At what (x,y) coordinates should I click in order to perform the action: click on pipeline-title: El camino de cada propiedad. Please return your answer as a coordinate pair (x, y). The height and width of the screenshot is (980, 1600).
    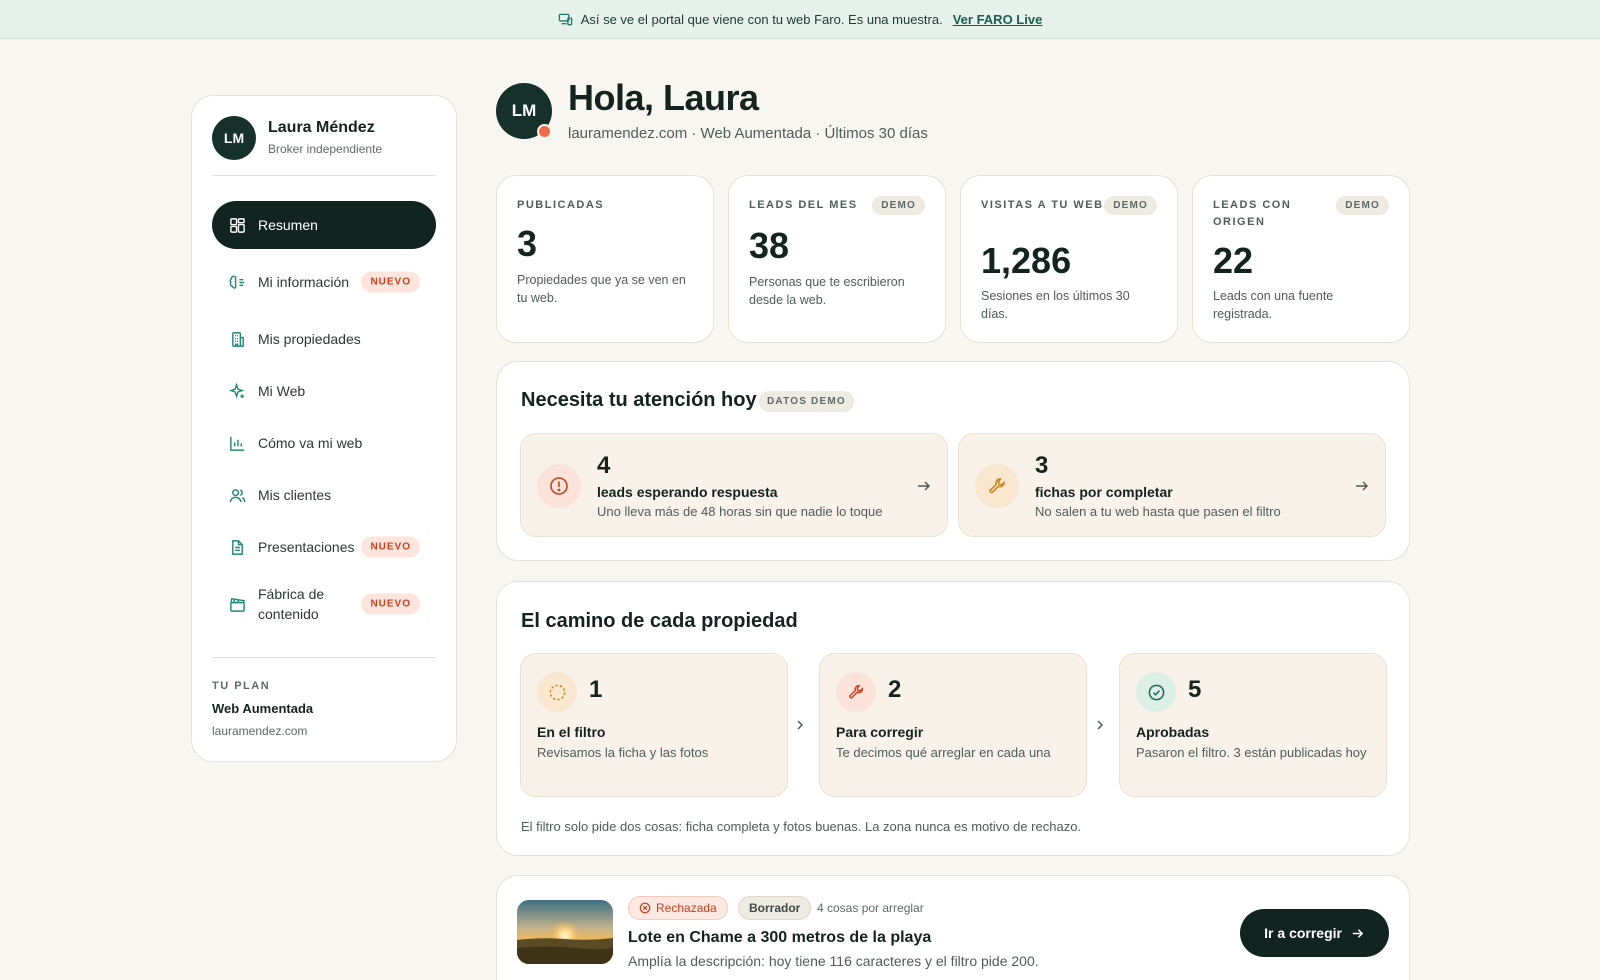
    Looking at the image, I should click on (659, 621).